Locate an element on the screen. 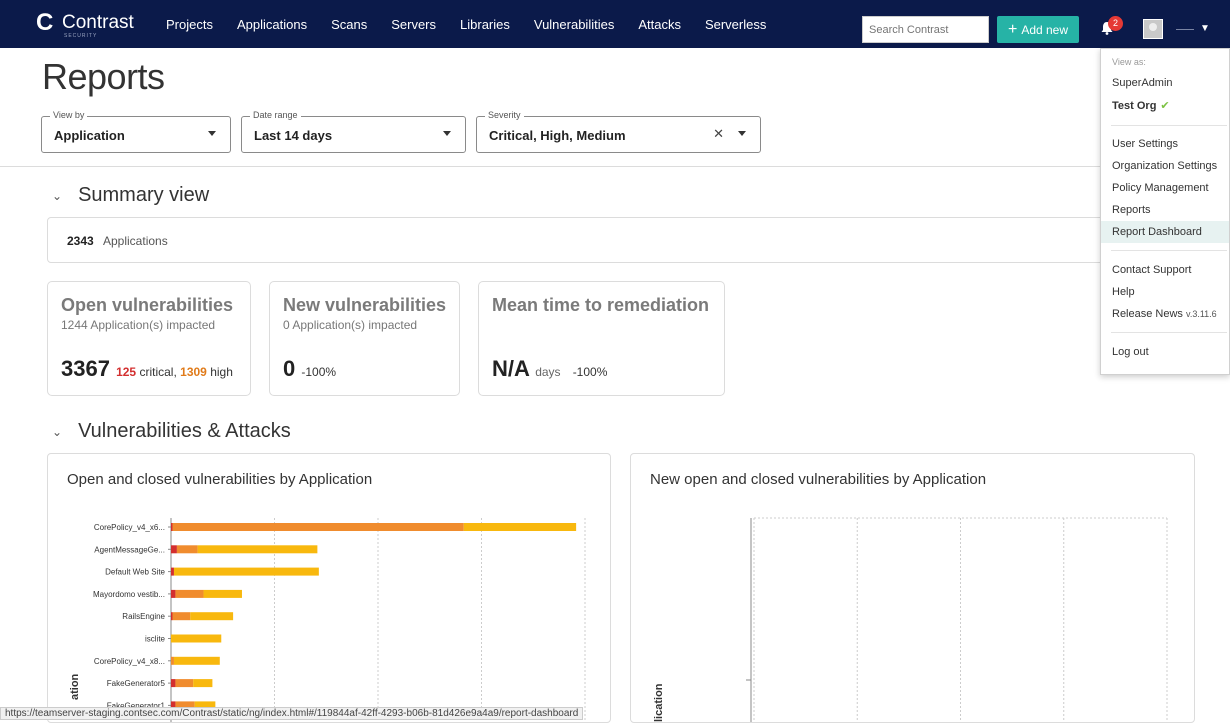 Image resolution: width=1230 pixels, height=723 pixels. y-axis-label: ation is located at coordinates (75, 686).